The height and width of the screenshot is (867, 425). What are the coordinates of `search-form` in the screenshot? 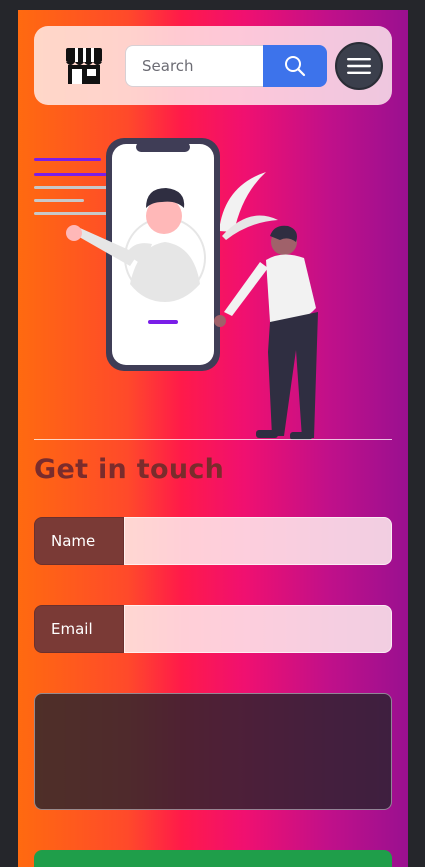 It's located at (226, 66).